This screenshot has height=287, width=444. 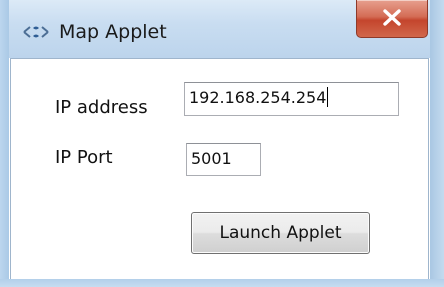 I want to click on text-caret, so click(x=328, y=97).